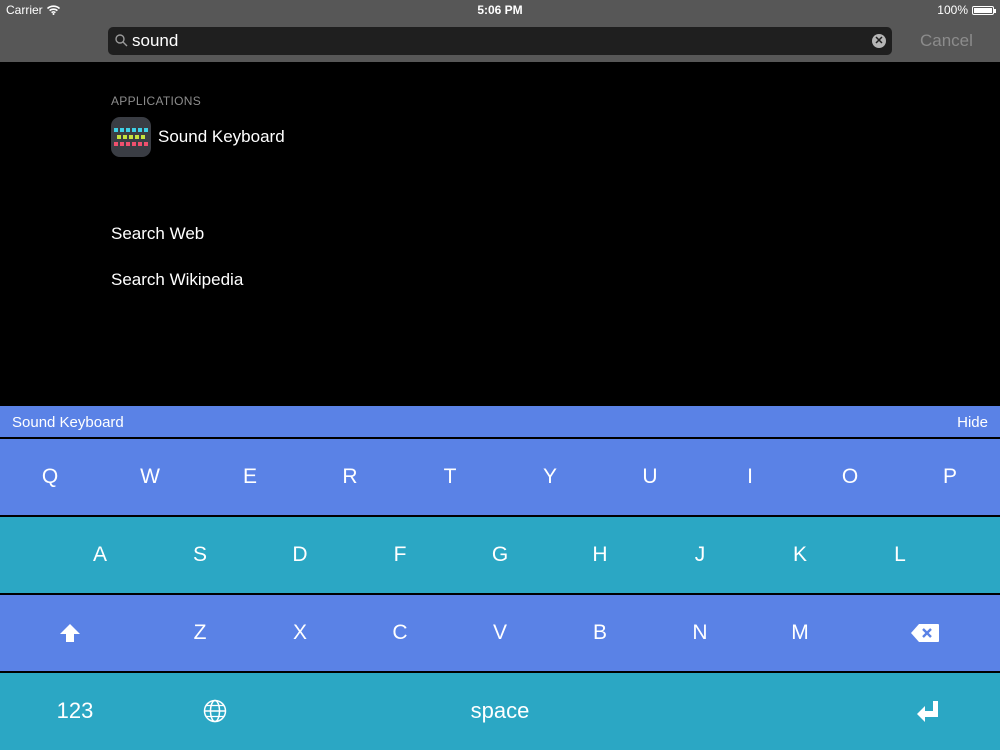 The image size is (1000, 750). I want to click on battery-group: 100%, so click(966, 10).